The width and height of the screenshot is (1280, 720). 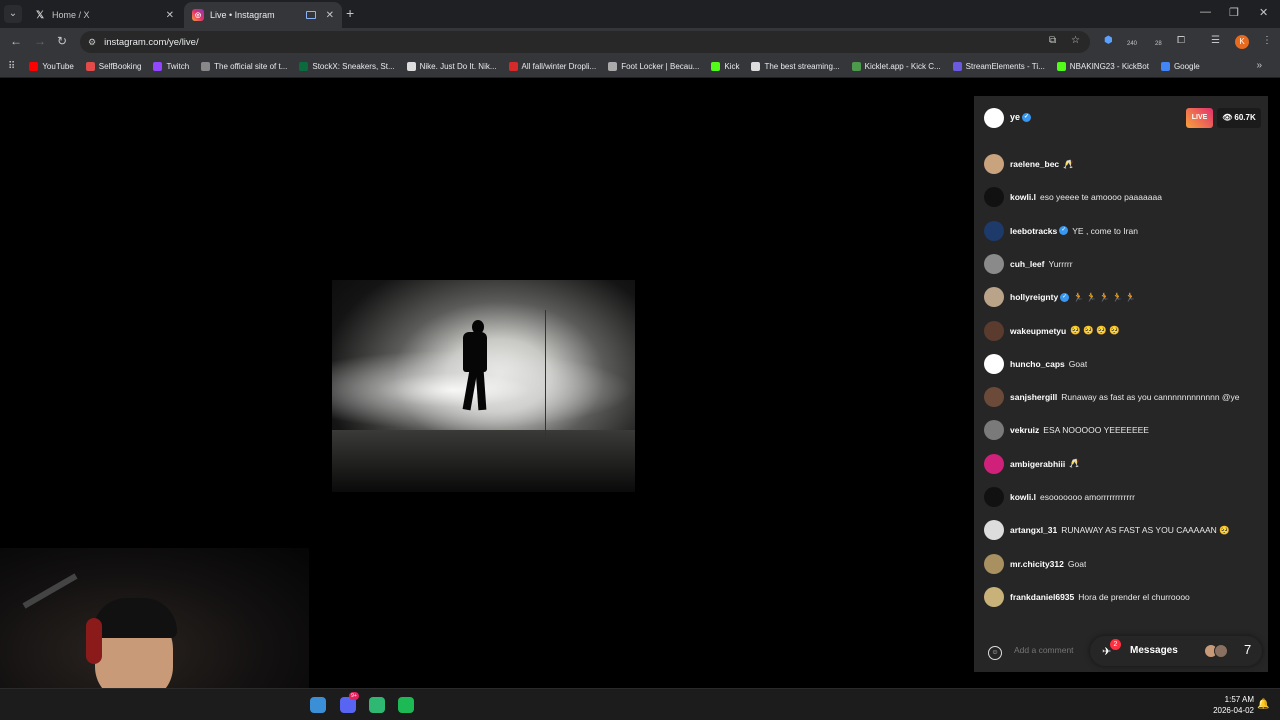 I want to click on comment-username: sanjshergill, so click(x=1033, y=397).